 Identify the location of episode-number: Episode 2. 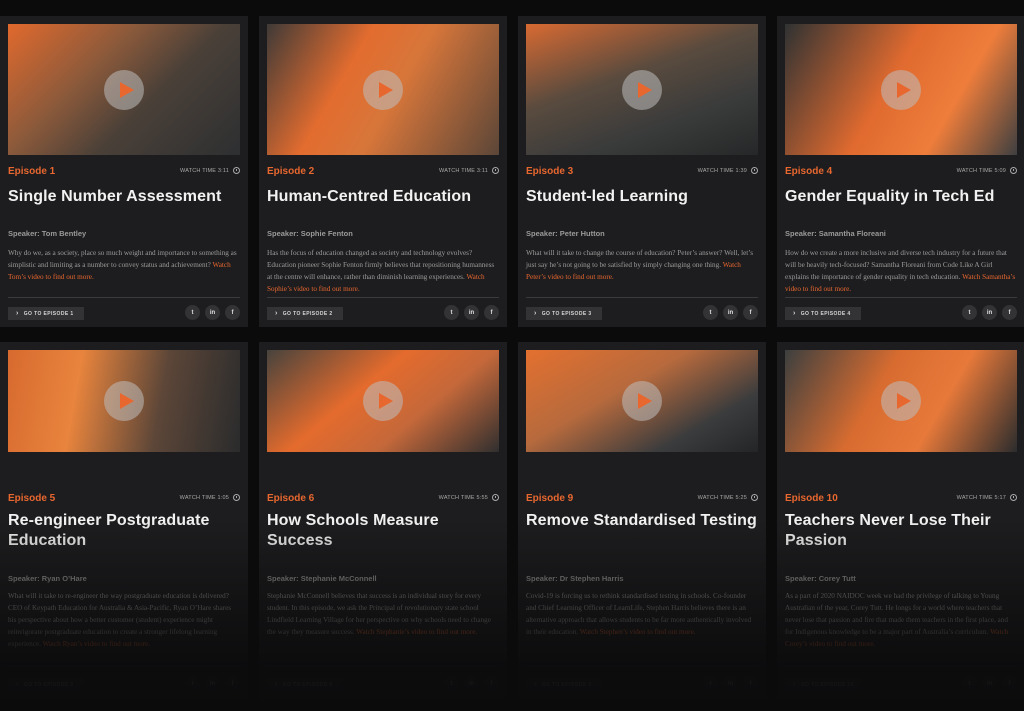
(291, 171).